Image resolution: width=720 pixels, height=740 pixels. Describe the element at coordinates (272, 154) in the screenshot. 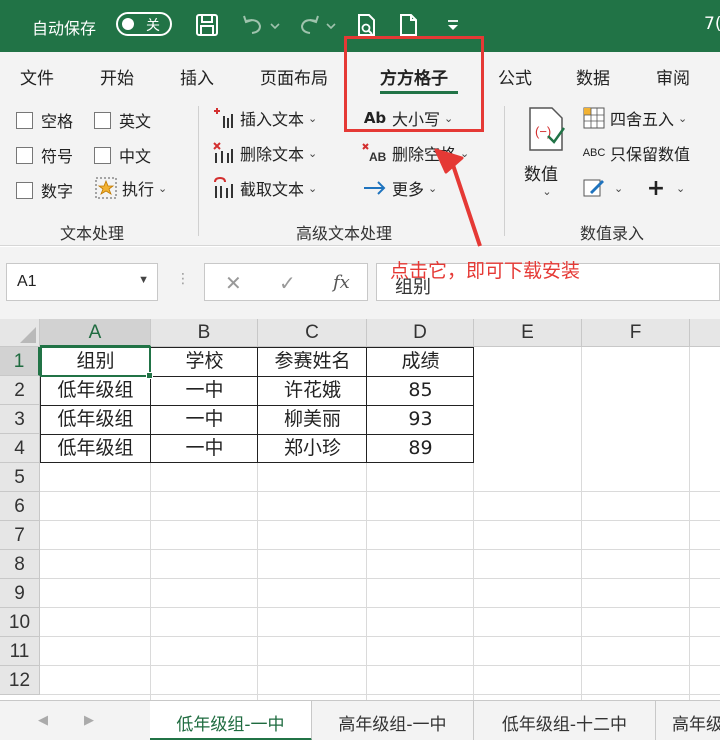

I see `delete-text-label: 删除文本` at that location.